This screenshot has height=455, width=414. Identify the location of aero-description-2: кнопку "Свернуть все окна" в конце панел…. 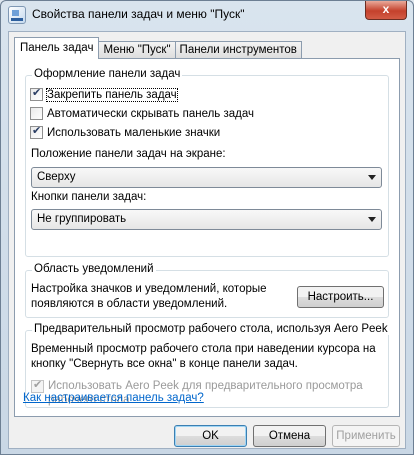
(164, 364).